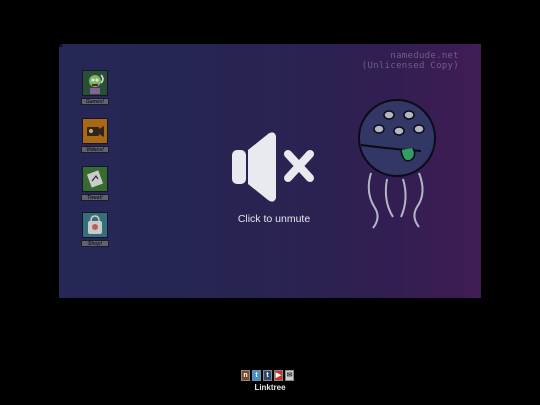 The image size is (540, 405). I want to click on youtube-icon: ▶, so click(278, 375).